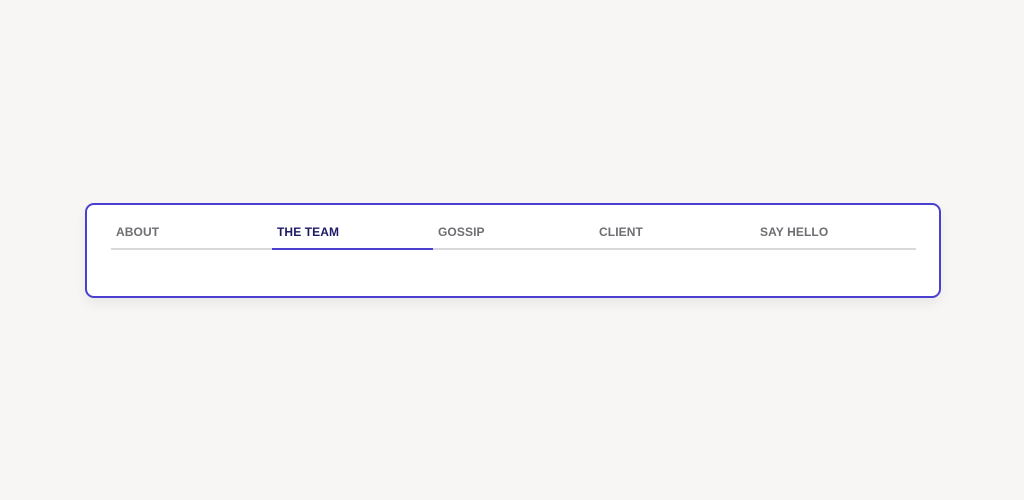 This screenshot has width=1024, height=500. What do you see at coordinates (674, 234) in the screenshot?
I see `tab-client: CLIENT` at bounding box center [674, 234].